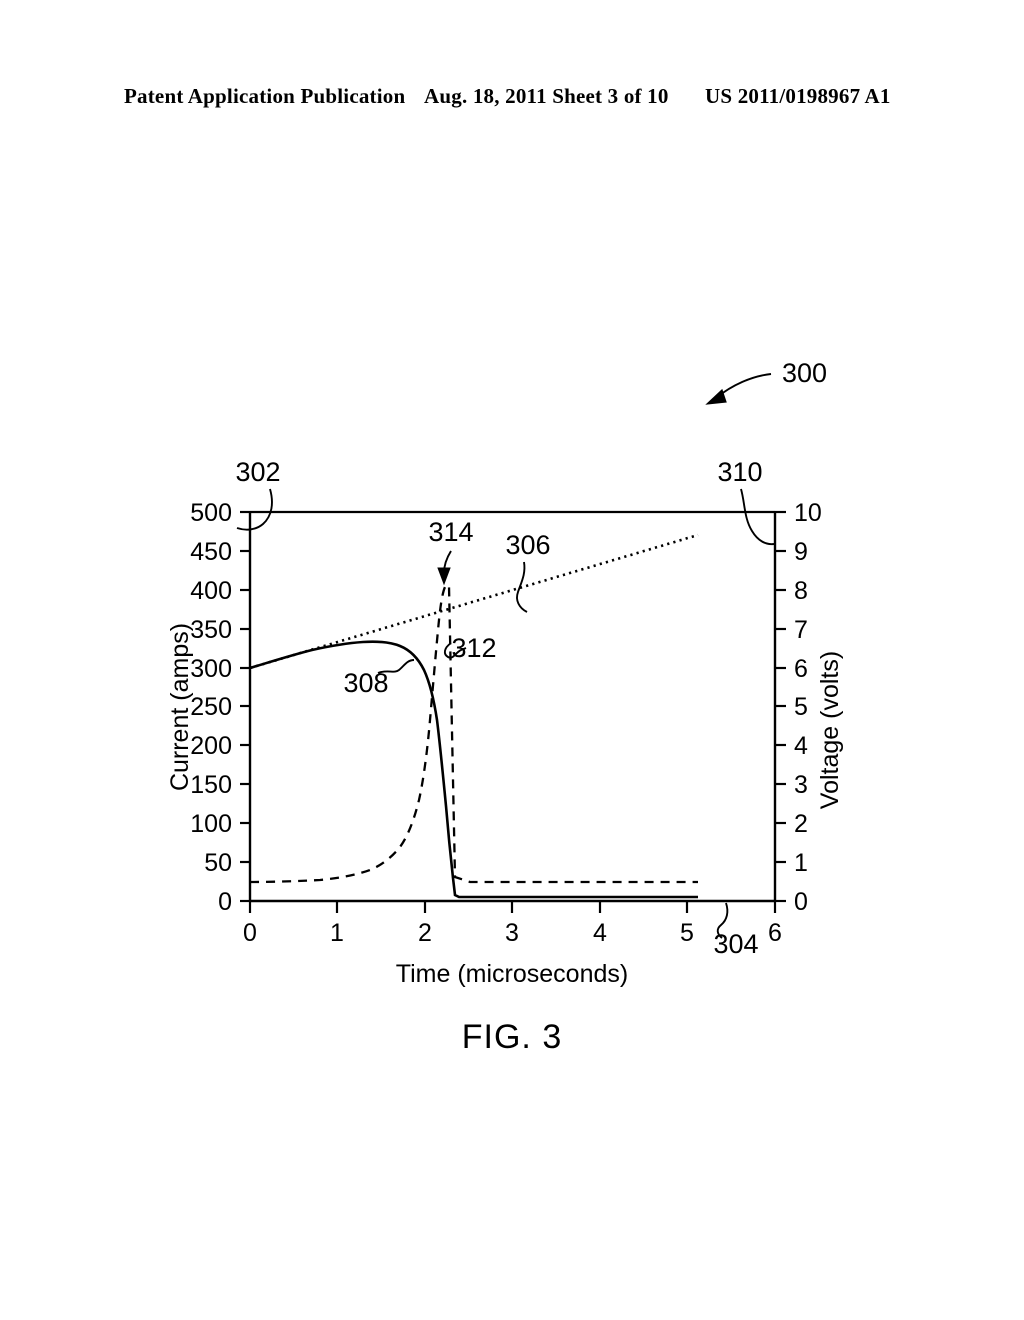  Describe the element at coordinates (450, 532) in the screenshot. I see `reference-label-314: 314` at that location.